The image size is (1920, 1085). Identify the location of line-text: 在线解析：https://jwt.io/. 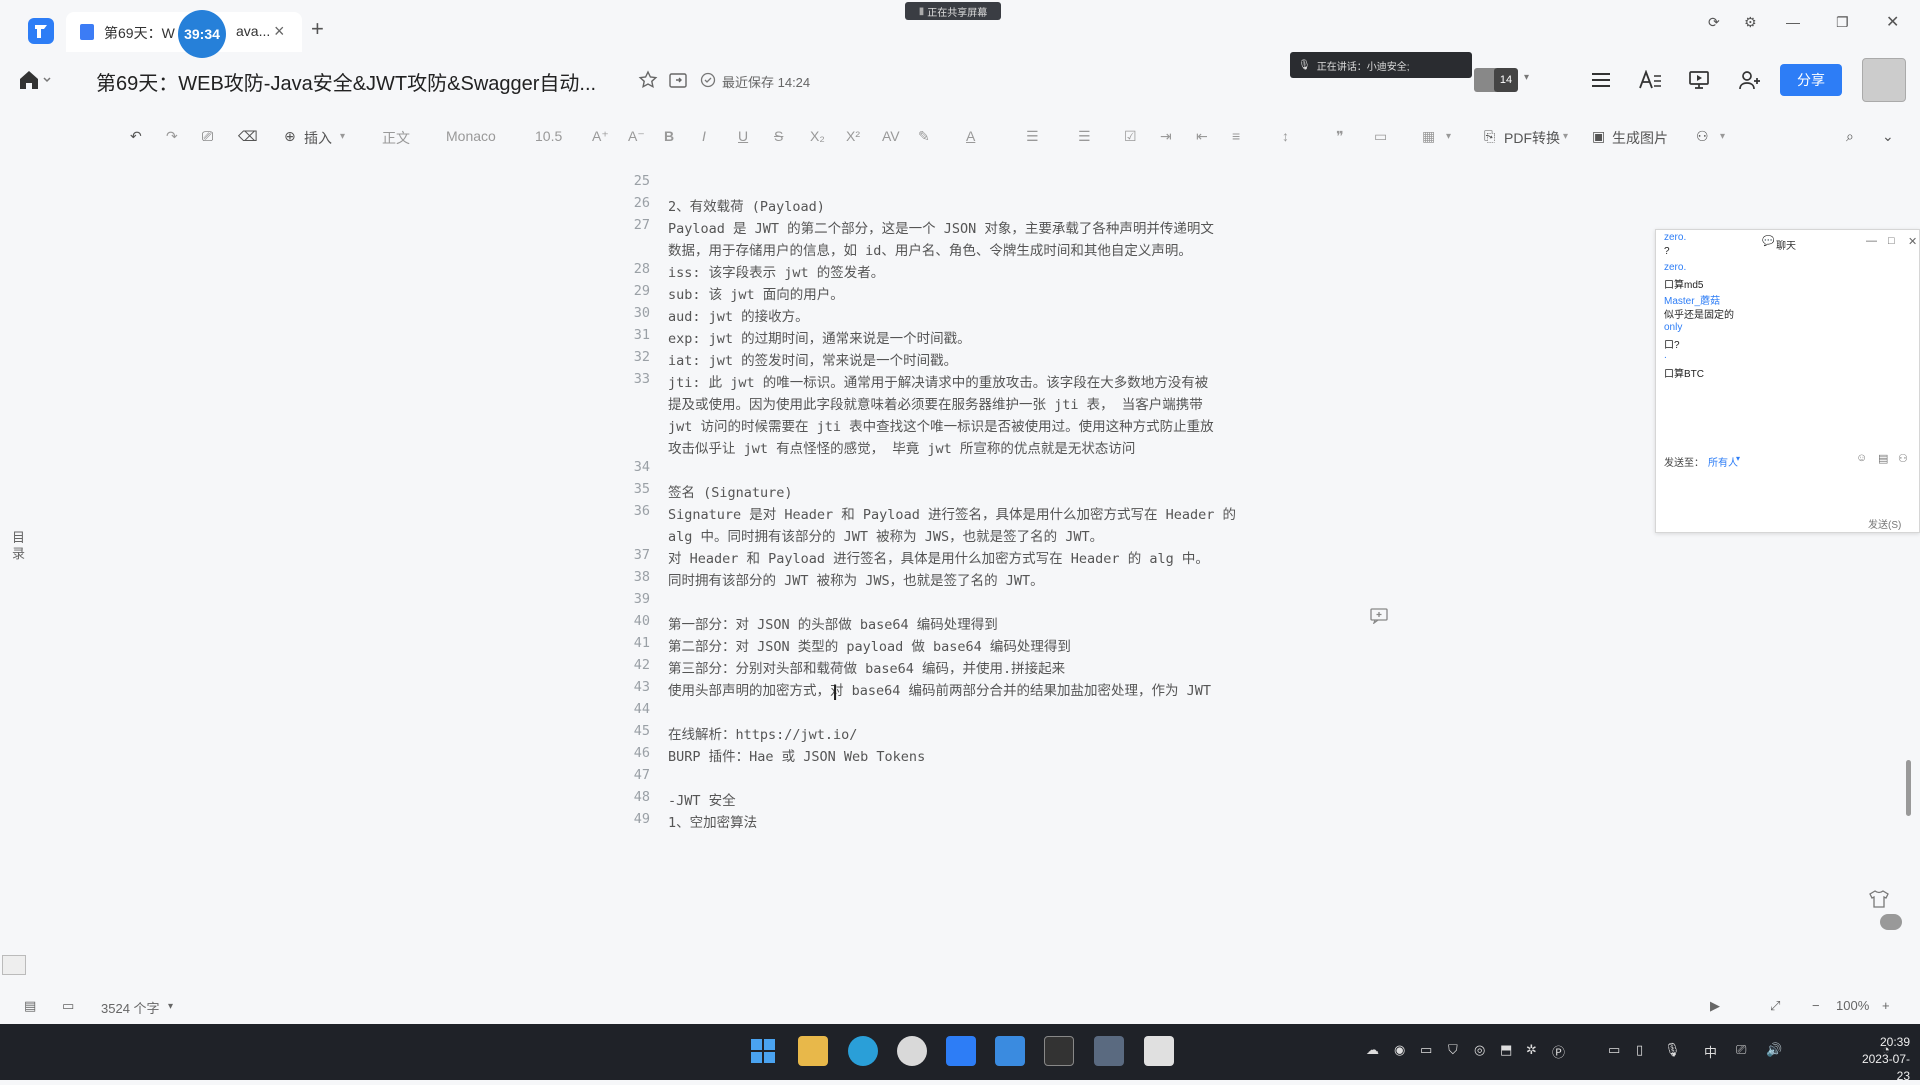
(762, 733).